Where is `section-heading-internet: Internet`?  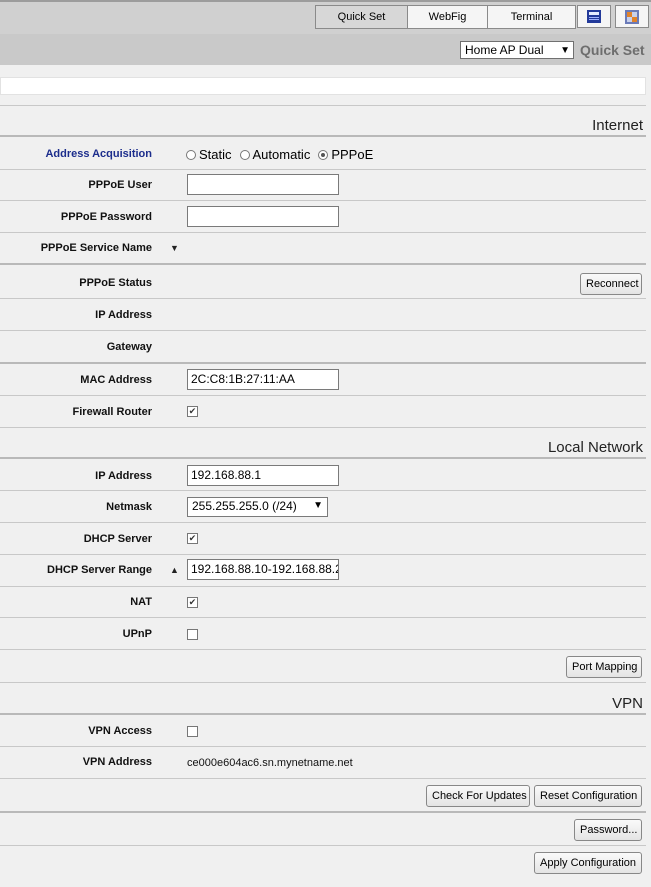
section-heading-internet: Internet is located at coordinates (617, 125).